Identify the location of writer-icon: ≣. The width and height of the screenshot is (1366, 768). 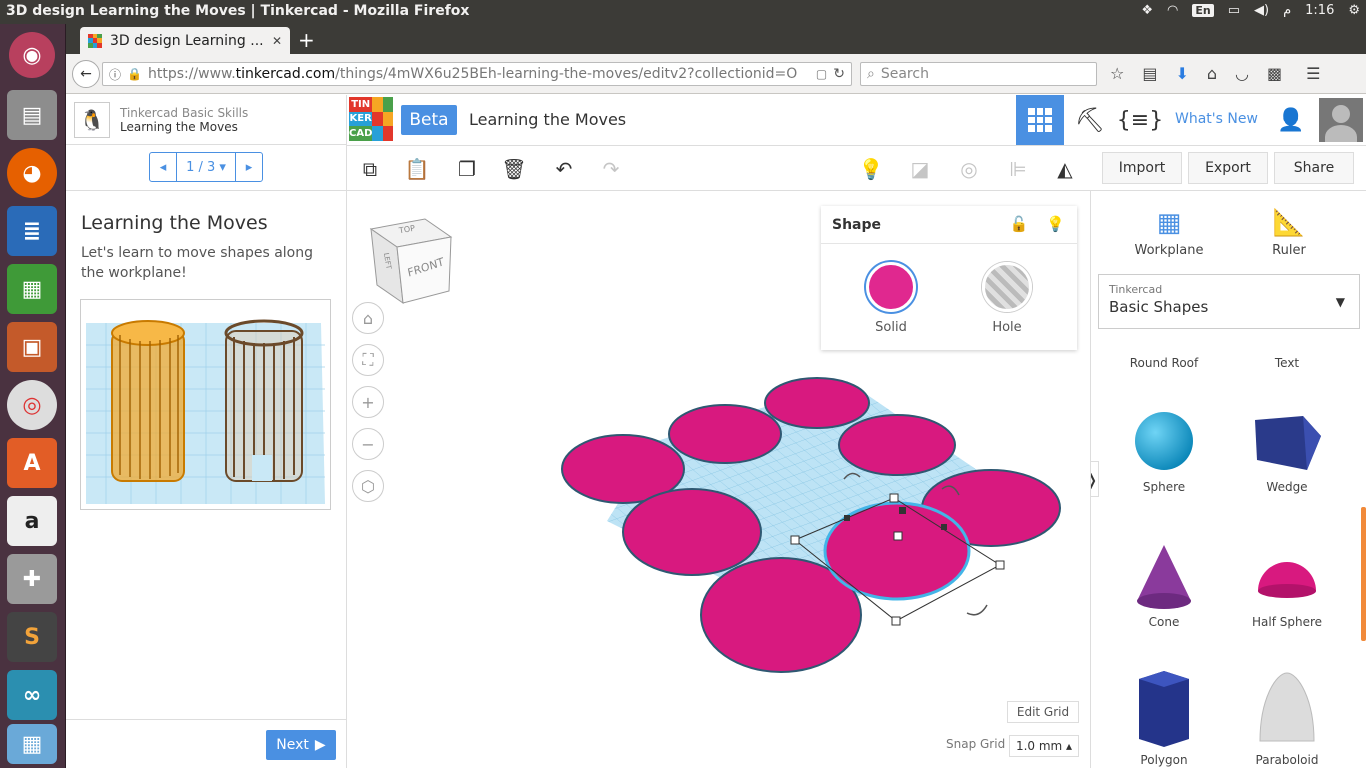
(32, 231).